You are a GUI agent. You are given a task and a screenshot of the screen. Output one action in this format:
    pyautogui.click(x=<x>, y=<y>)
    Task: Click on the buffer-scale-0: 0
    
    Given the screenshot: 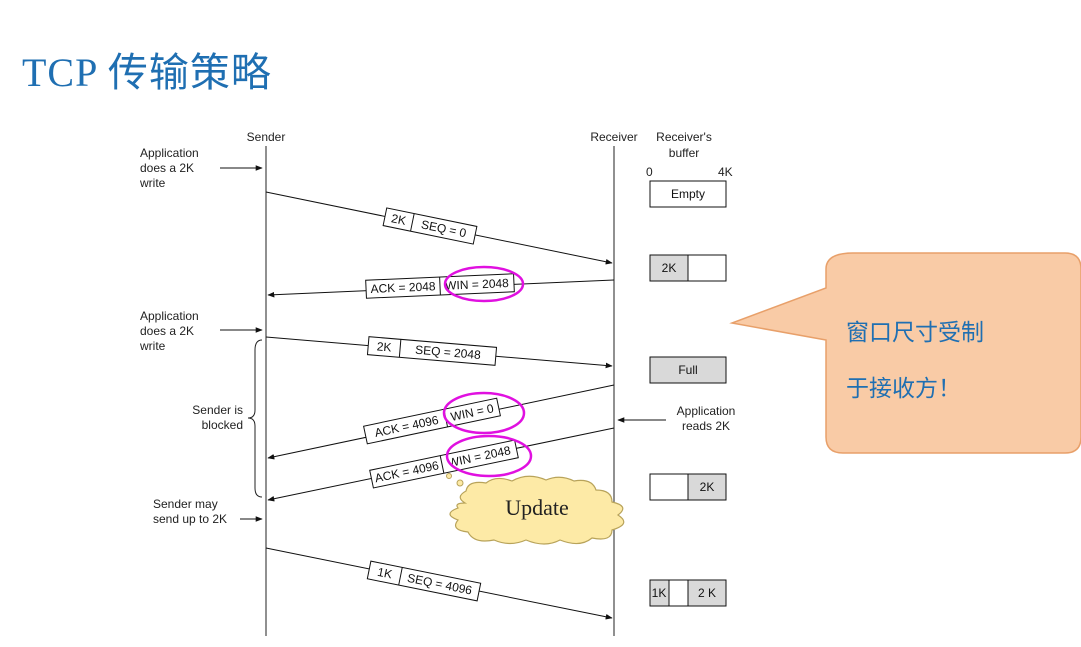 What is the action you would take?
    pyautogui.click(x=649, y=172)
    